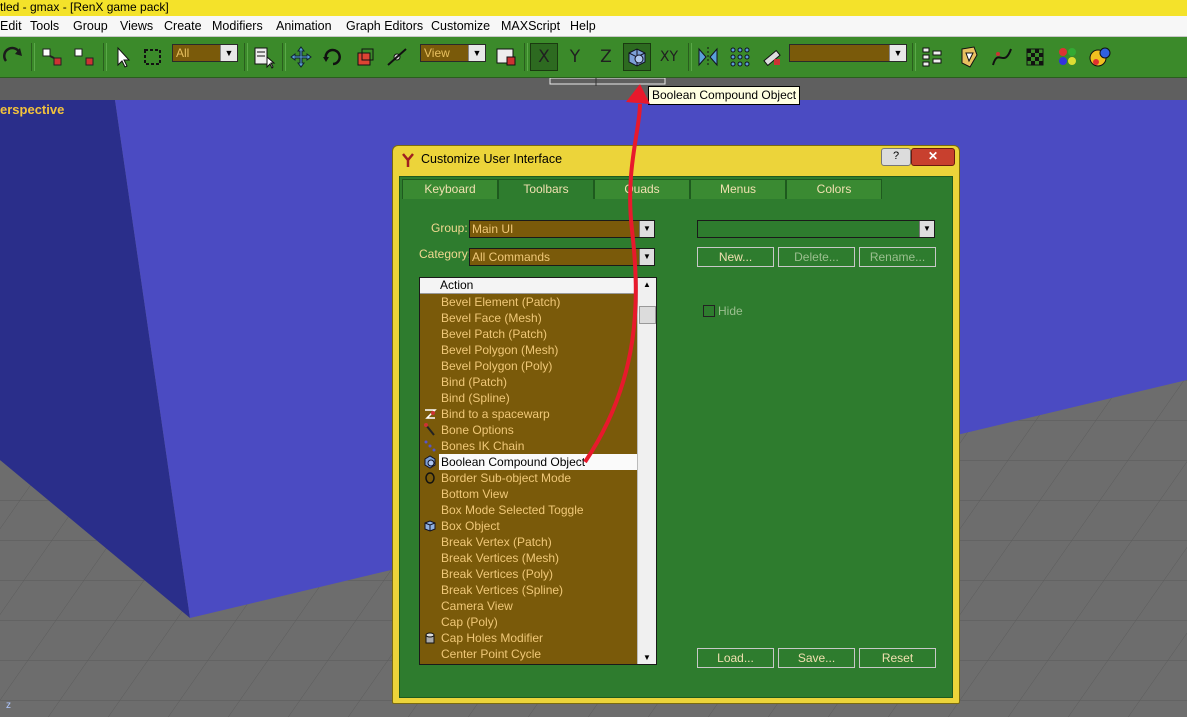  What do you see at coordinates (529, 318) in the screenshot?
I see `list-item: Bevel Face (Mesh)` at bounding box center [529, 318].